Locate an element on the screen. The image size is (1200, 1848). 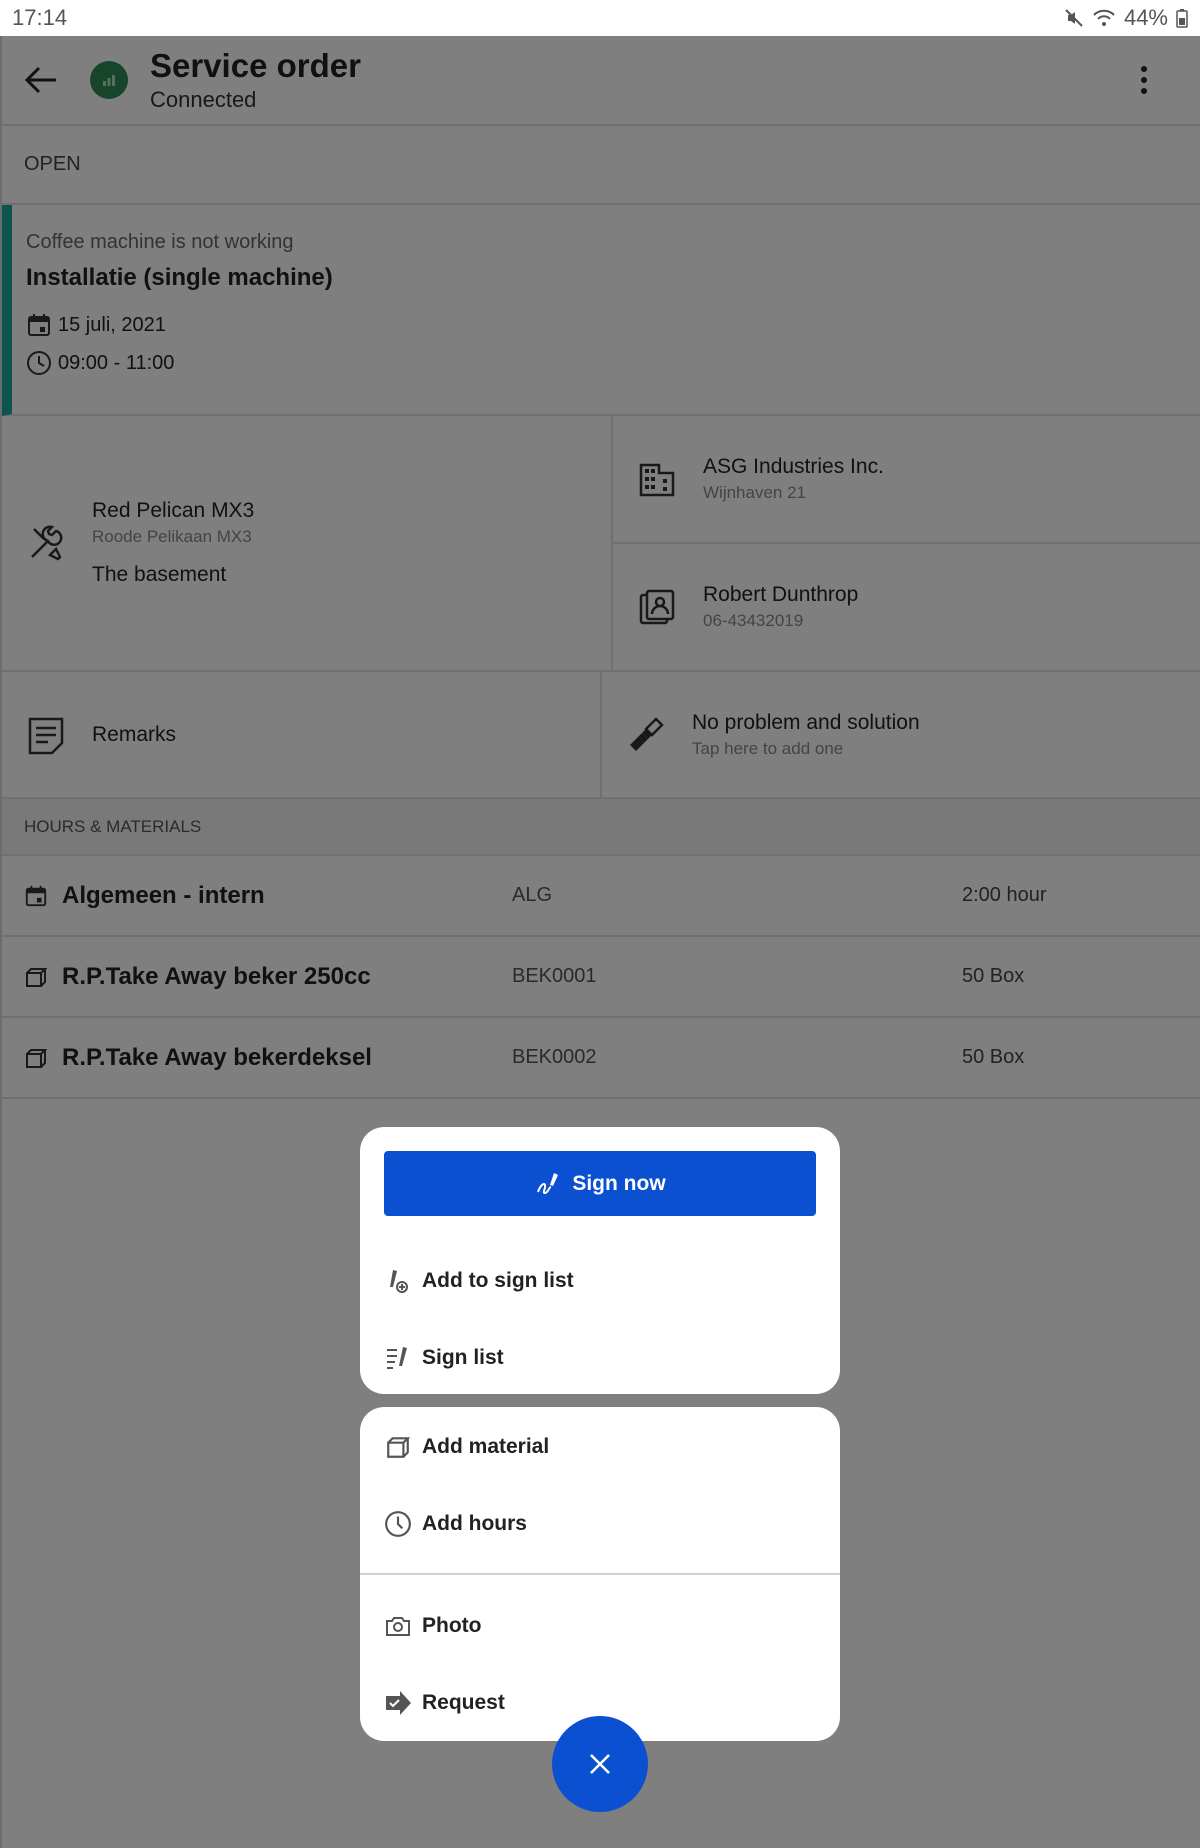
camera-icon is located at coordinates (398, 1626).